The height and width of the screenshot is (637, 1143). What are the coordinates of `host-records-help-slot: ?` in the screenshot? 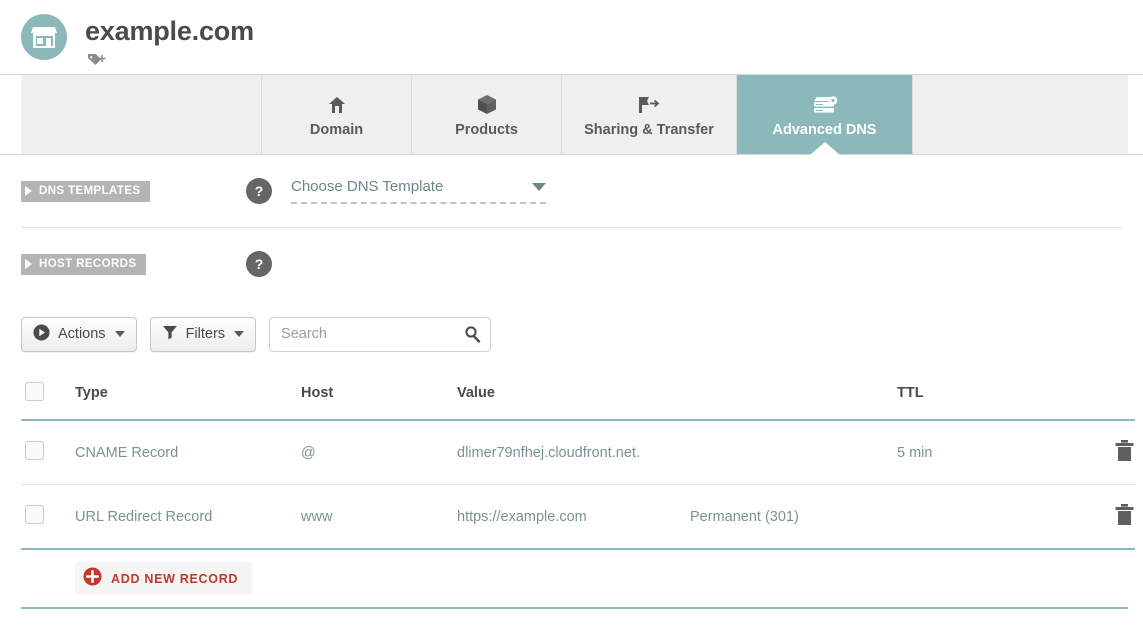 It's located at (268, 264).